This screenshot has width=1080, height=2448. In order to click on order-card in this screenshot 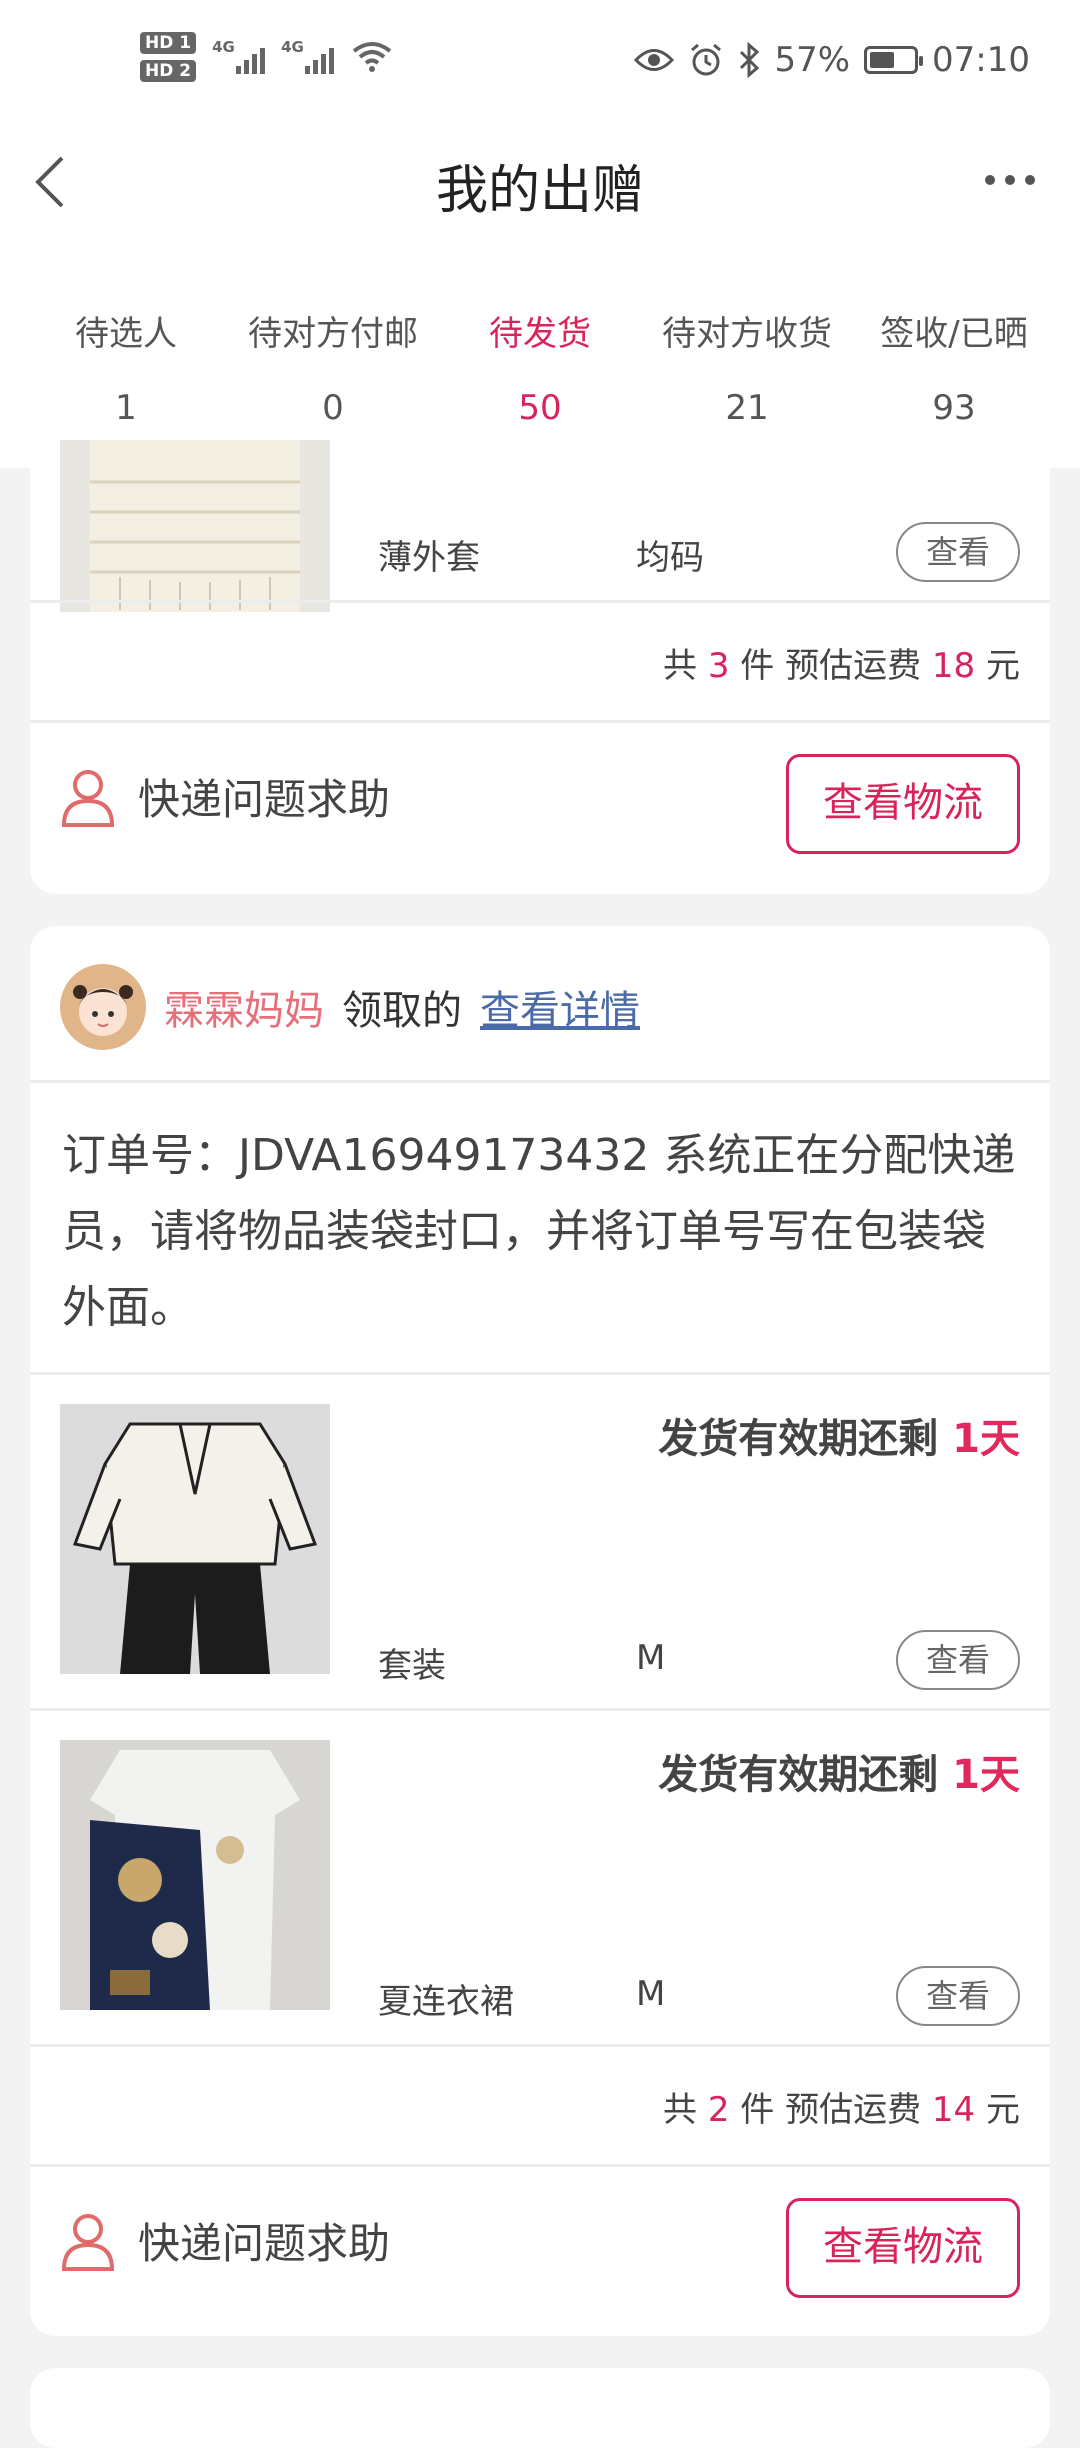, I will do `click(540, 2408)`.